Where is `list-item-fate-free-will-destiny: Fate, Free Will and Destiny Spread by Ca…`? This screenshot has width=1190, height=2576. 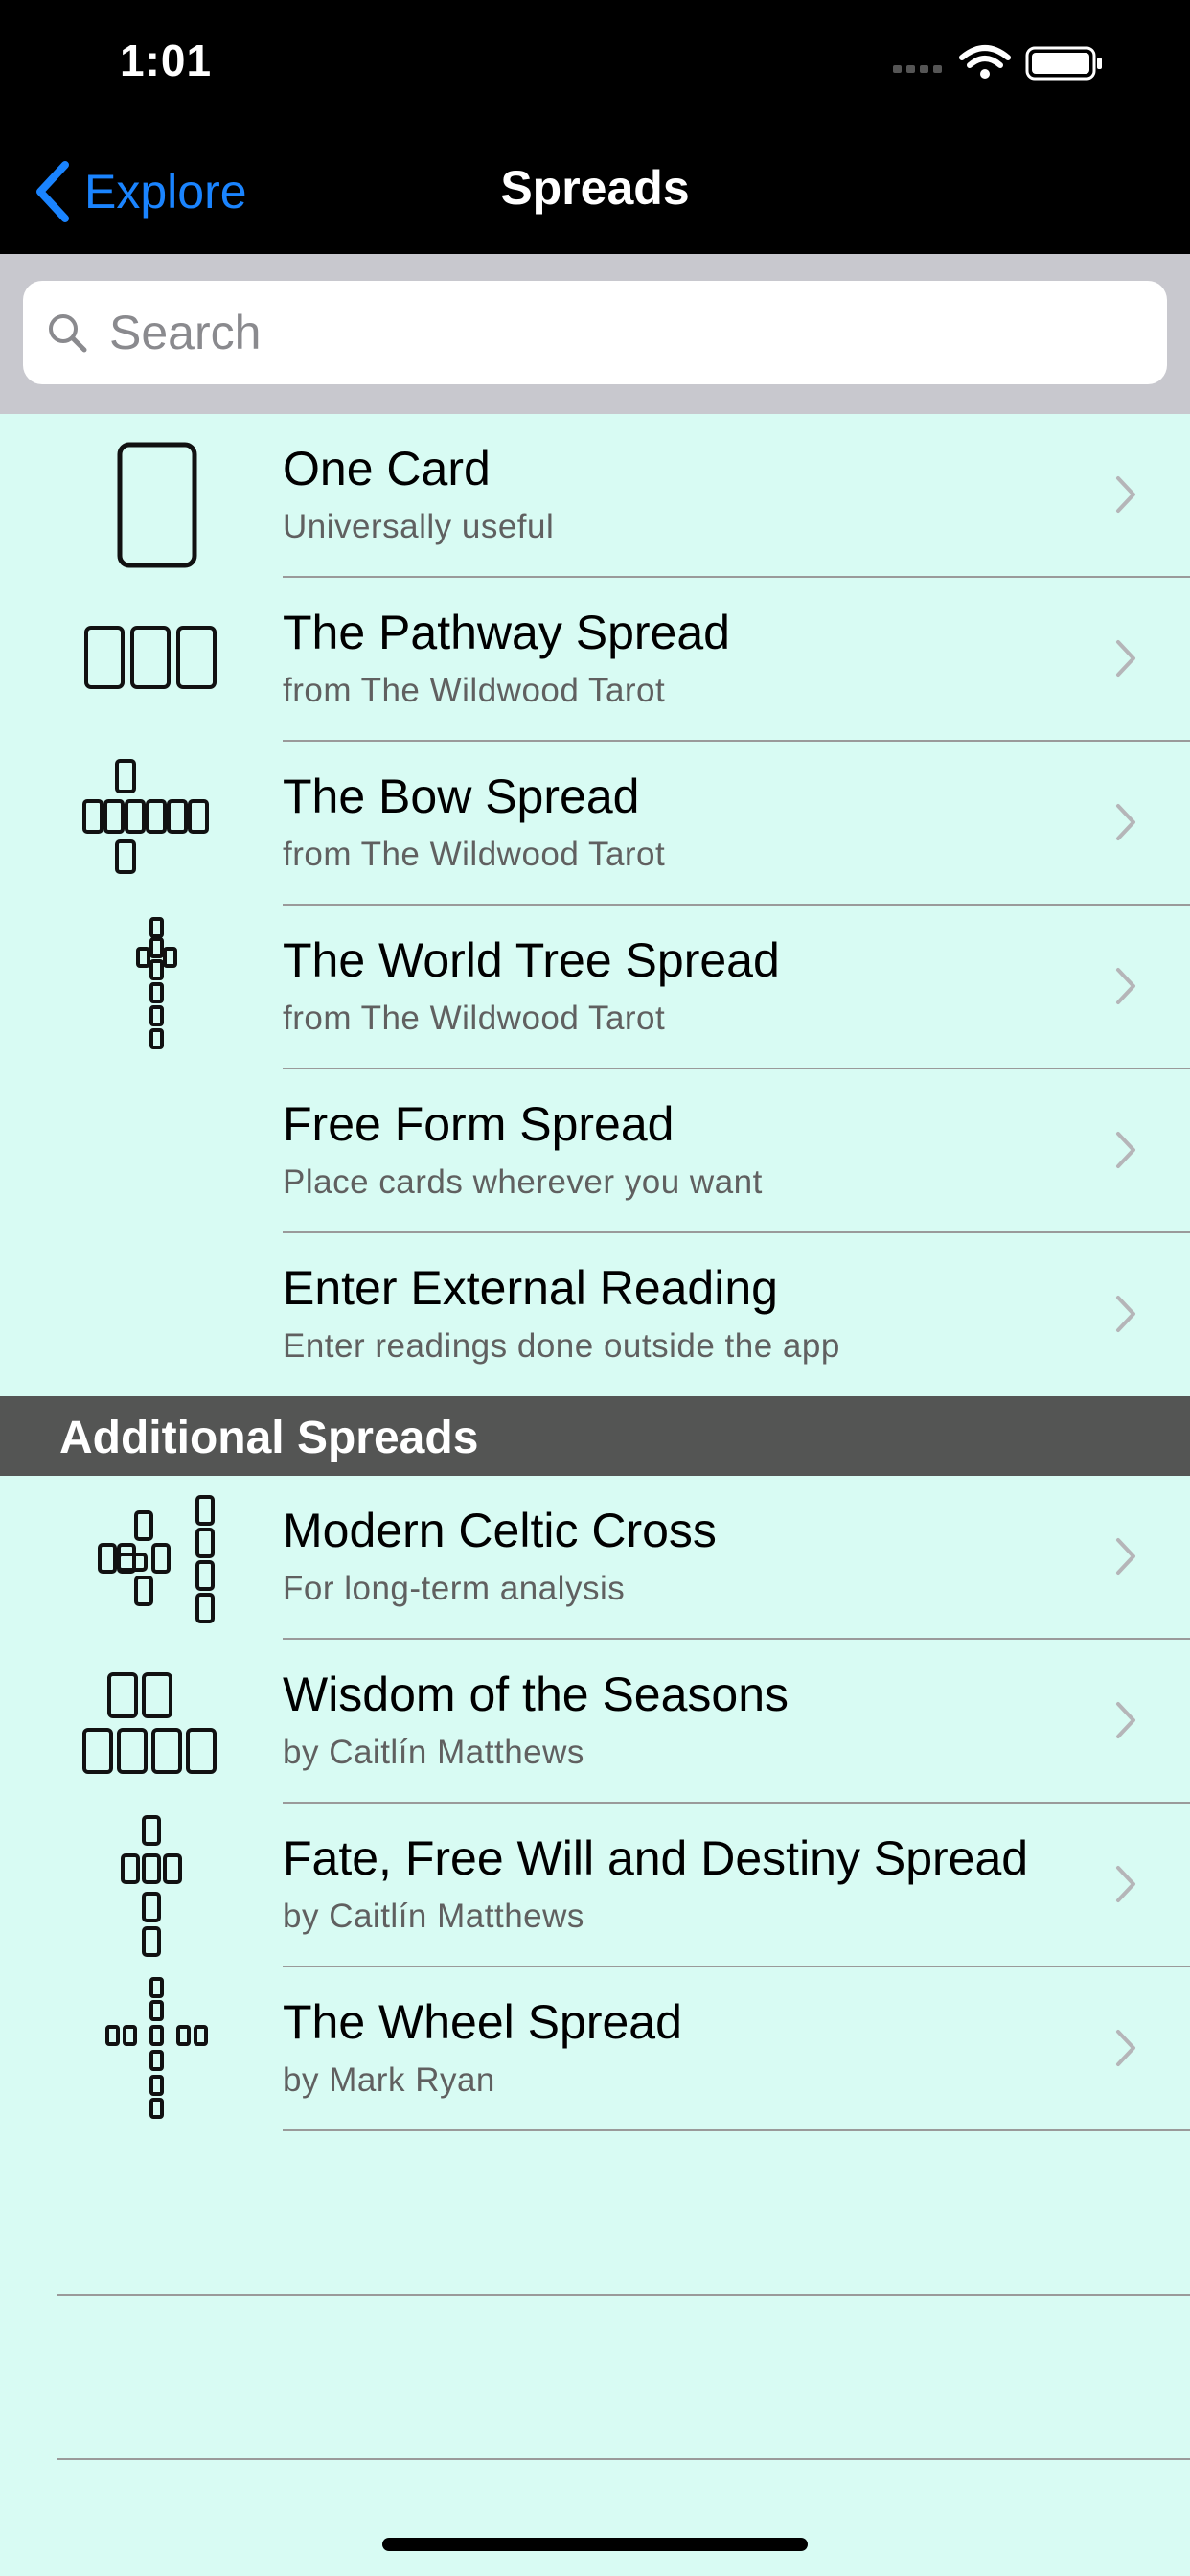
list-item-fate-free-will-destiny: Fate, Free Will and Destiny Spread by Ca… is located at coordinates (595, 1885).